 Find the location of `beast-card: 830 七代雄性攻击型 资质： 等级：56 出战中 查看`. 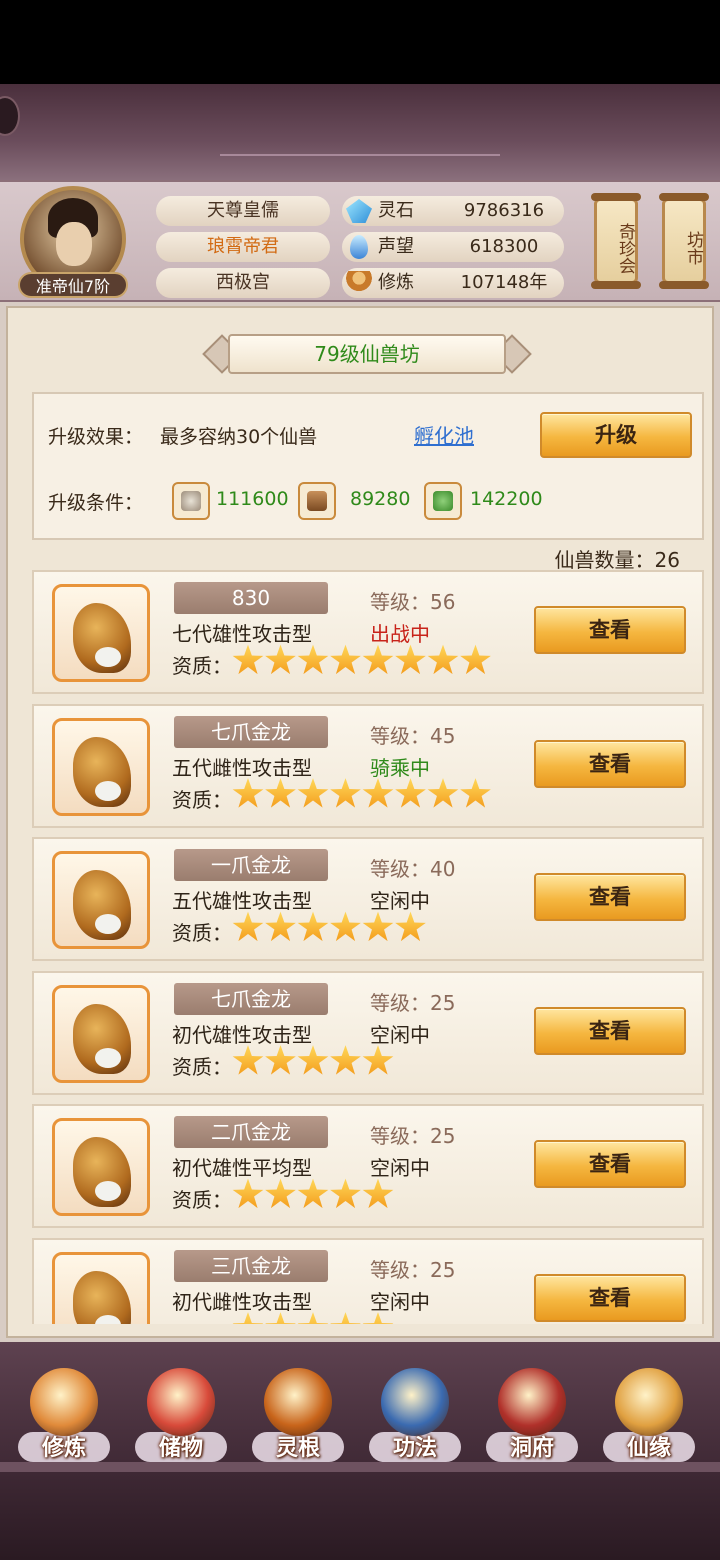

beast-card: 830 七代雄性攻击型 资质： 等级：56 出战中 查看 is located at coordinates (368, 632).